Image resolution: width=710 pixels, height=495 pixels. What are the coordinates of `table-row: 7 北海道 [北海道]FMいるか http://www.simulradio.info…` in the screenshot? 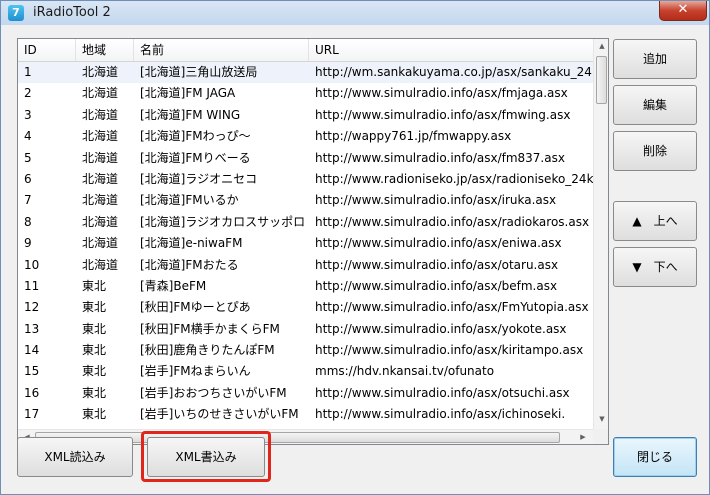 It's located at (305, 200).